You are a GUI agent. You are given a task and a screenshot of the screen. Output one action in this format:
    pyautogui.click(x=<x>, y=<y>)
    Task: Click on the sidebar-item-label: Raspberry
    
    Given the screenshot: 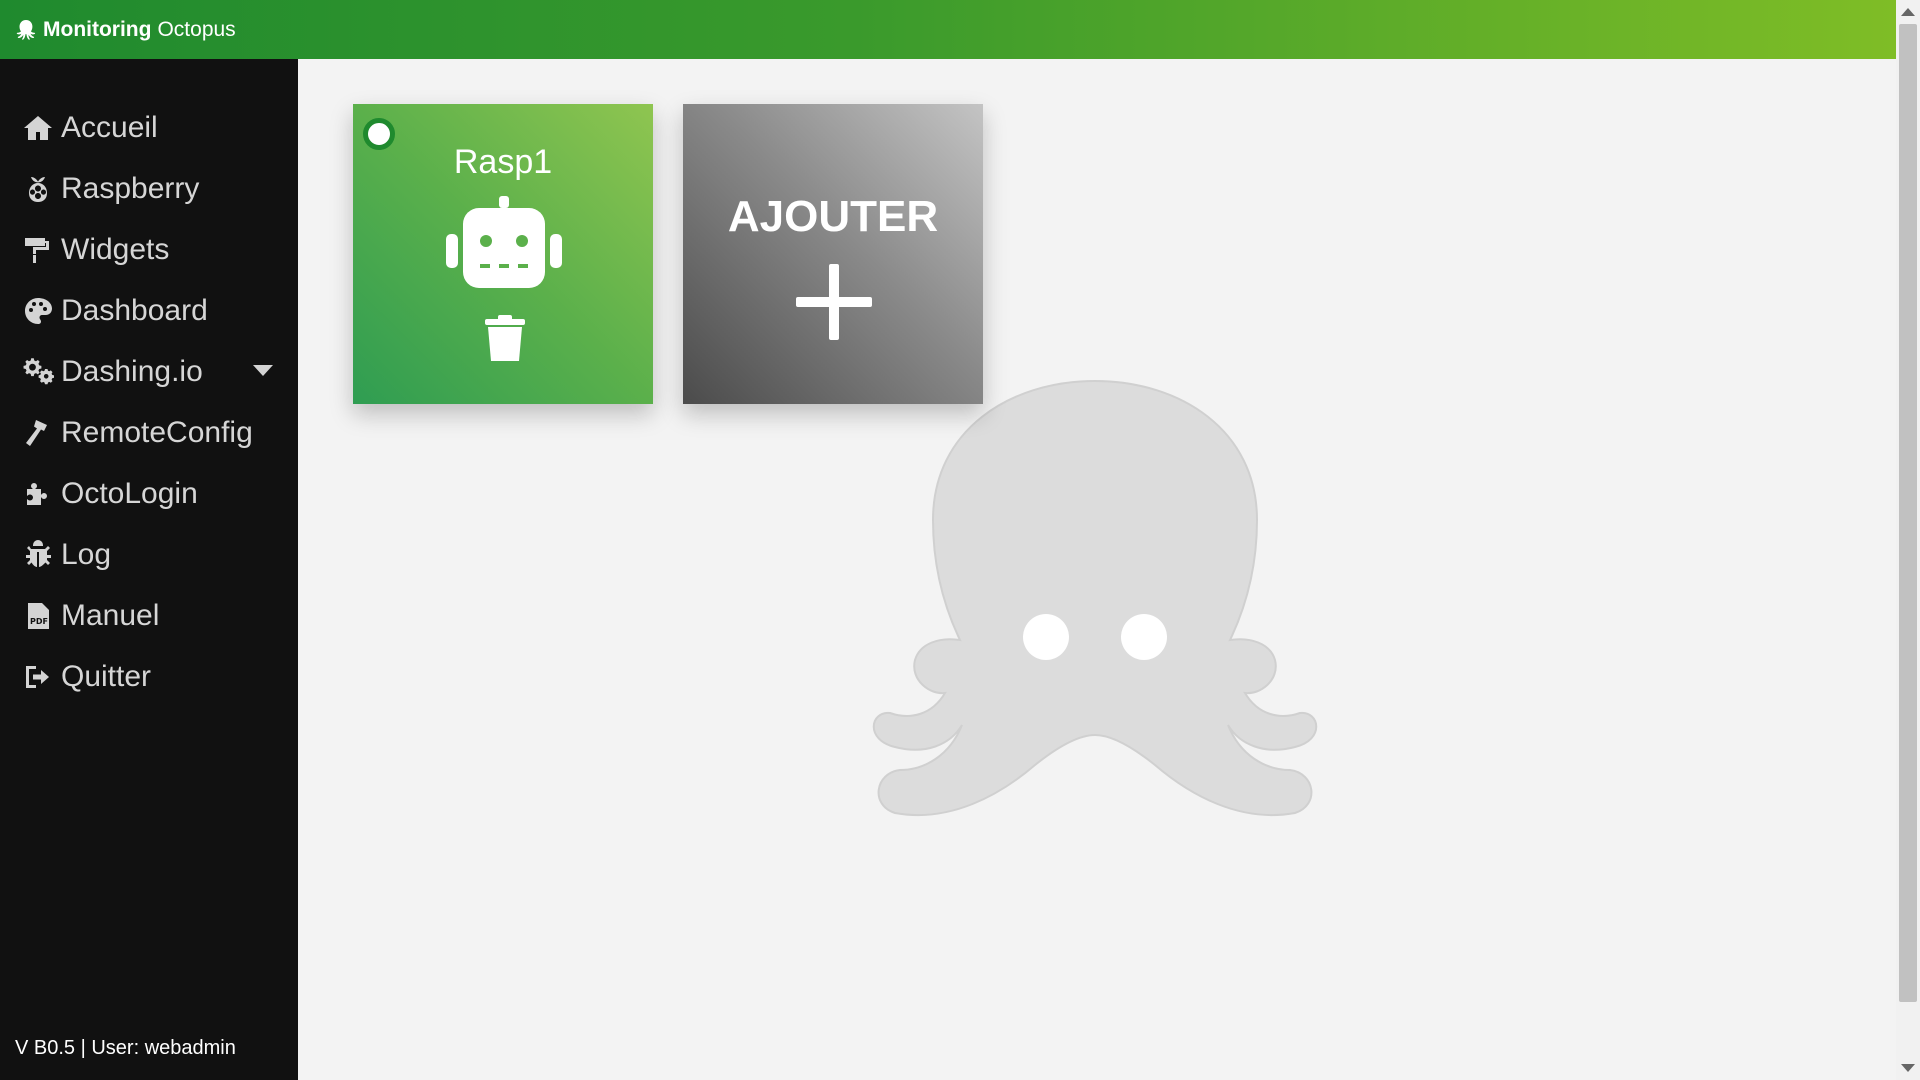 What is the action you would take?
    pyautogui.click(x=130, y=188)
    